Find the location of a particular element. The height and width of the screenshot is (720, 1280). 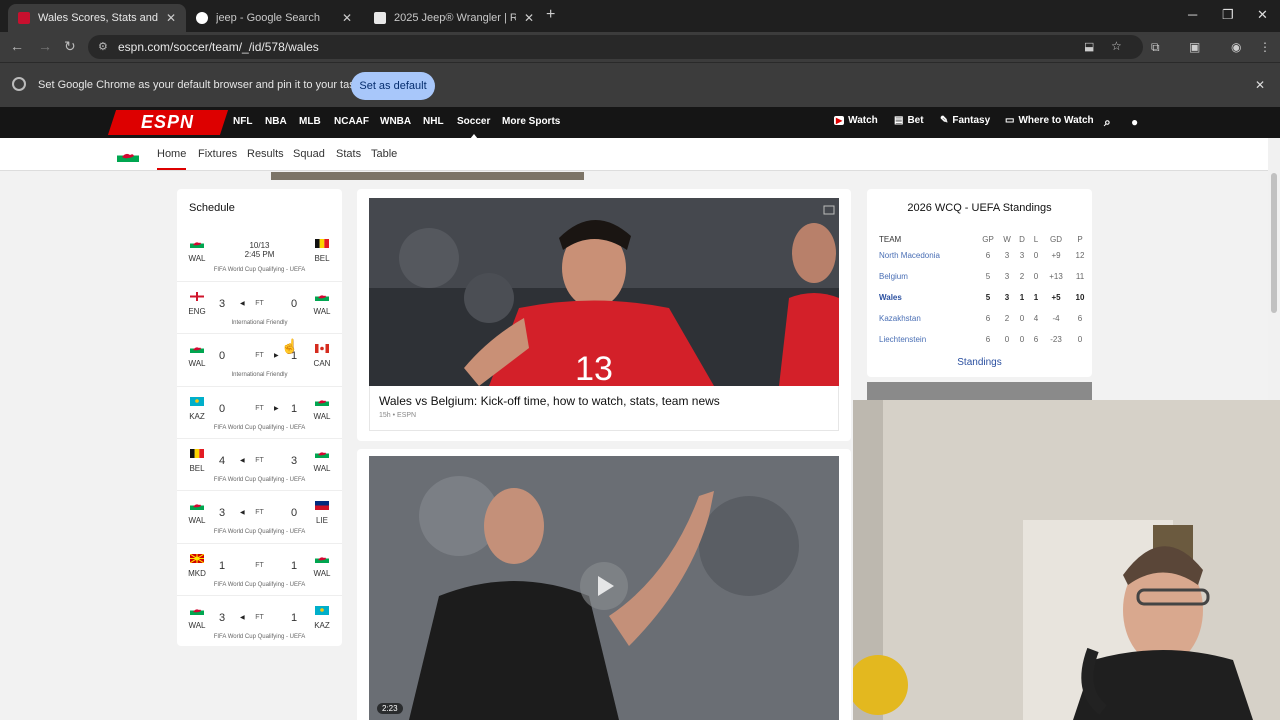

competition-label: FIFA World Cup Qualifying - UEFA is located at coordinates (259, 480).